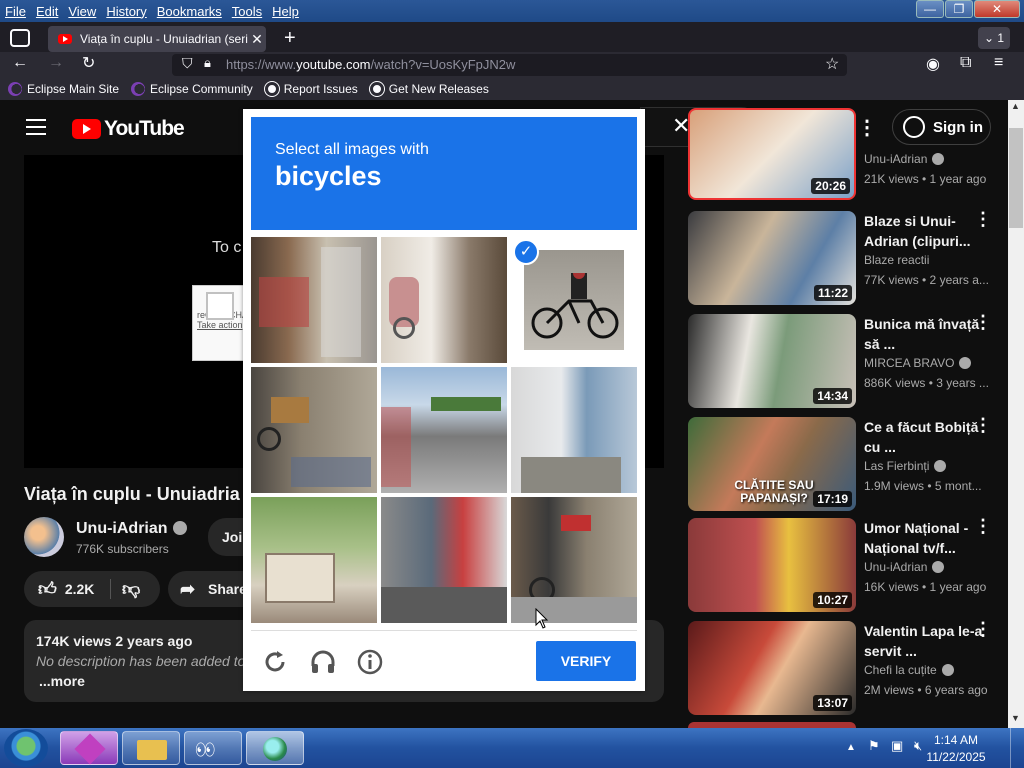 The height and width of the screenshot is (768, 1024). What do you see at coordinates (930, 9) in the screenshot?
I see `minimize-button: —` at bounding box center [930, 9].